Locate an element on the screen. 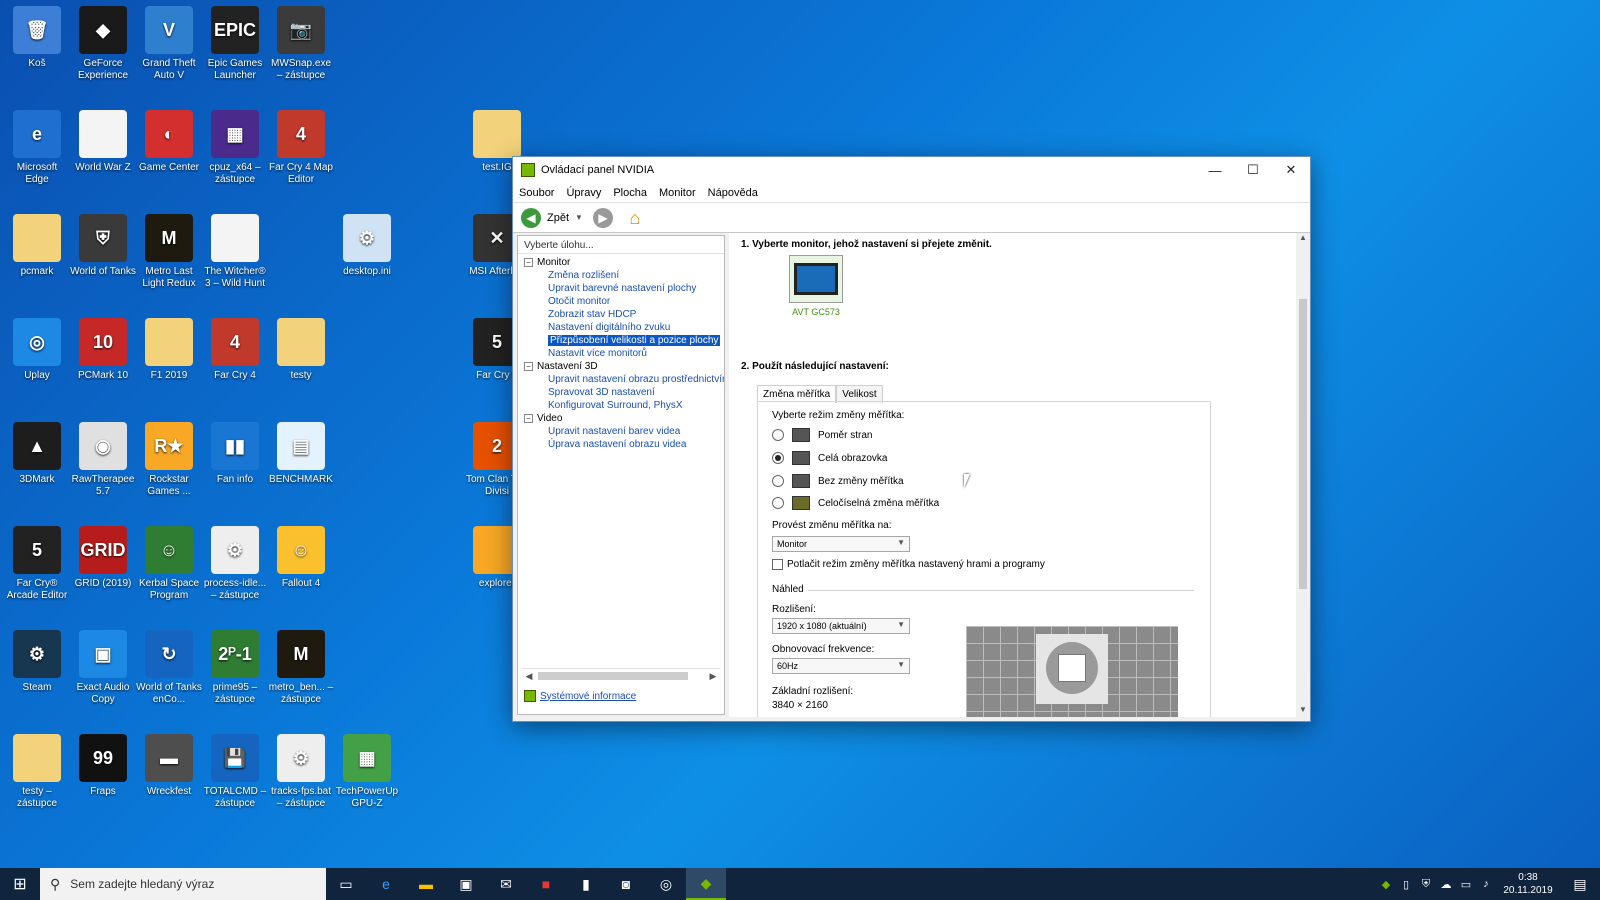 This screenshot has width=1600, height=900. app-icon: ▤ is located at coordinates (301, 446).